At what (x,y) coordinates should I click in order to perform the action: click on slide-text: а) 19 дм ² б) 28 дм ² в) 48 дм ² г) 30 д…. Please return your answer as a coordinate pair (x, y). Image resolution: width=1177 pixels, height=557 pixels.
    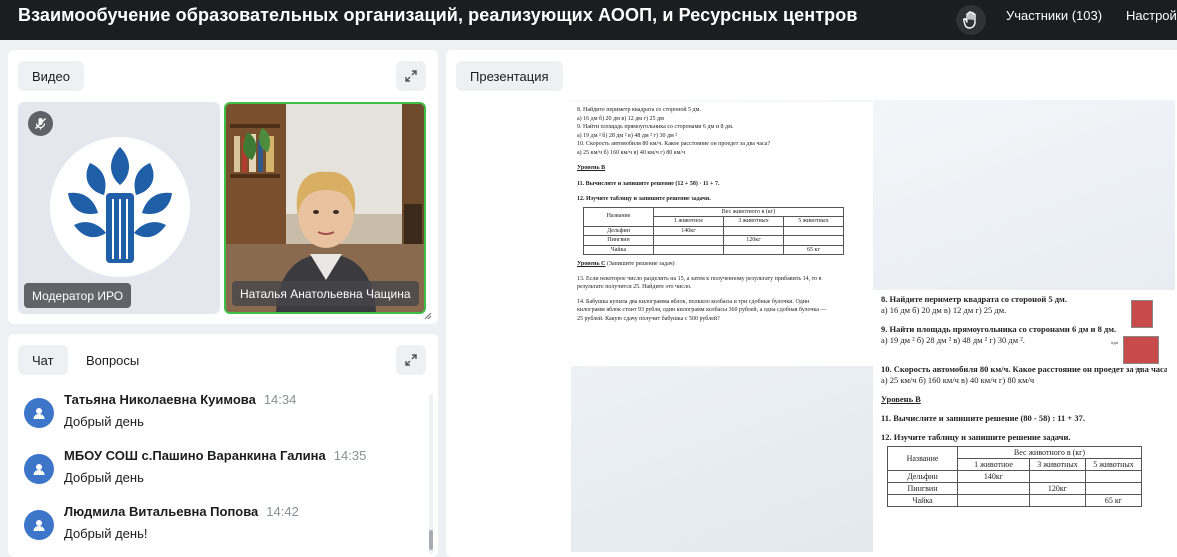
    Looking at the image, I should click on (627, 135).